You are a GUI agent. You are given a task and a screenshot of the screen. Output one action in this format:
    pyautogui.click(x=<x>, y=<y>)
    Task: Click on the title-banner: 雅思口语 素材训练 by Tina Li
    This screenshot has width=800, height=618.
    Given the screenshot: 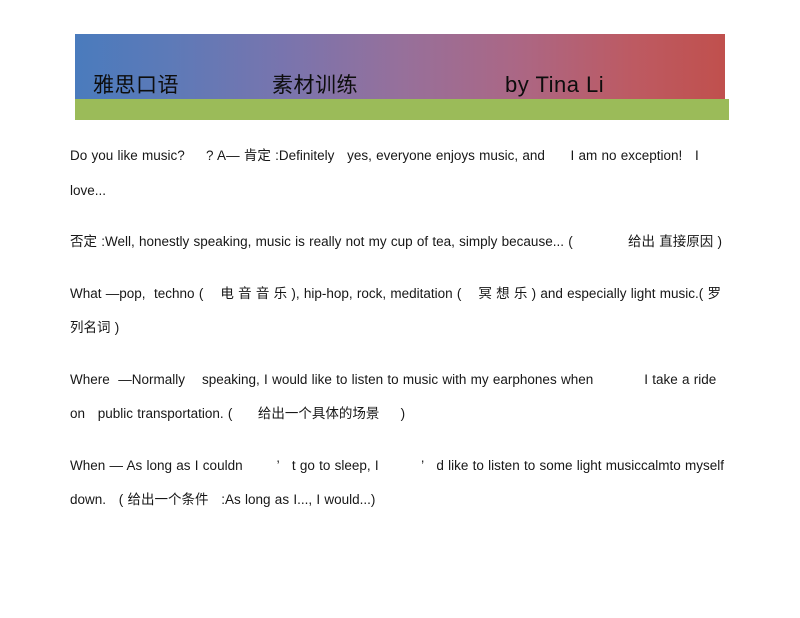 What is the action you would take?
    pyautogui.click(x=402, y=77)
    